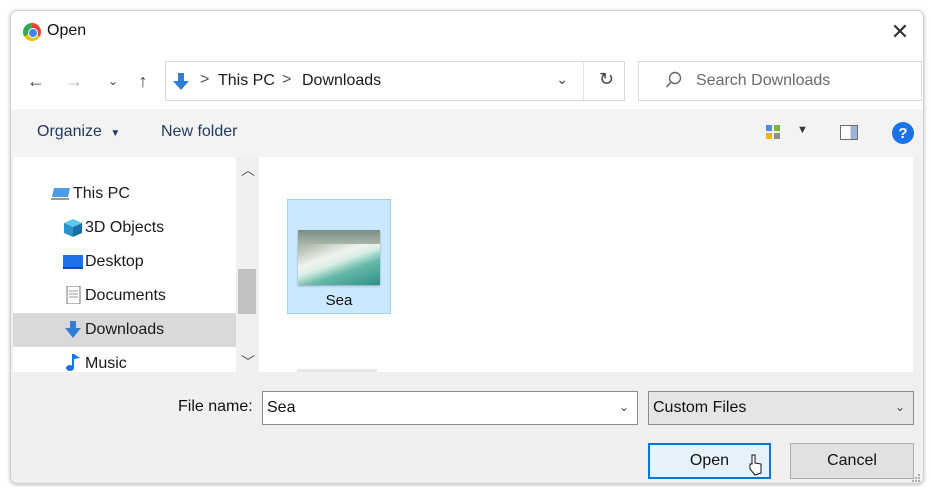  Describe the element at coordinates (247, 291) in the screenshot. I see `scrollbar-thumb` at that location.